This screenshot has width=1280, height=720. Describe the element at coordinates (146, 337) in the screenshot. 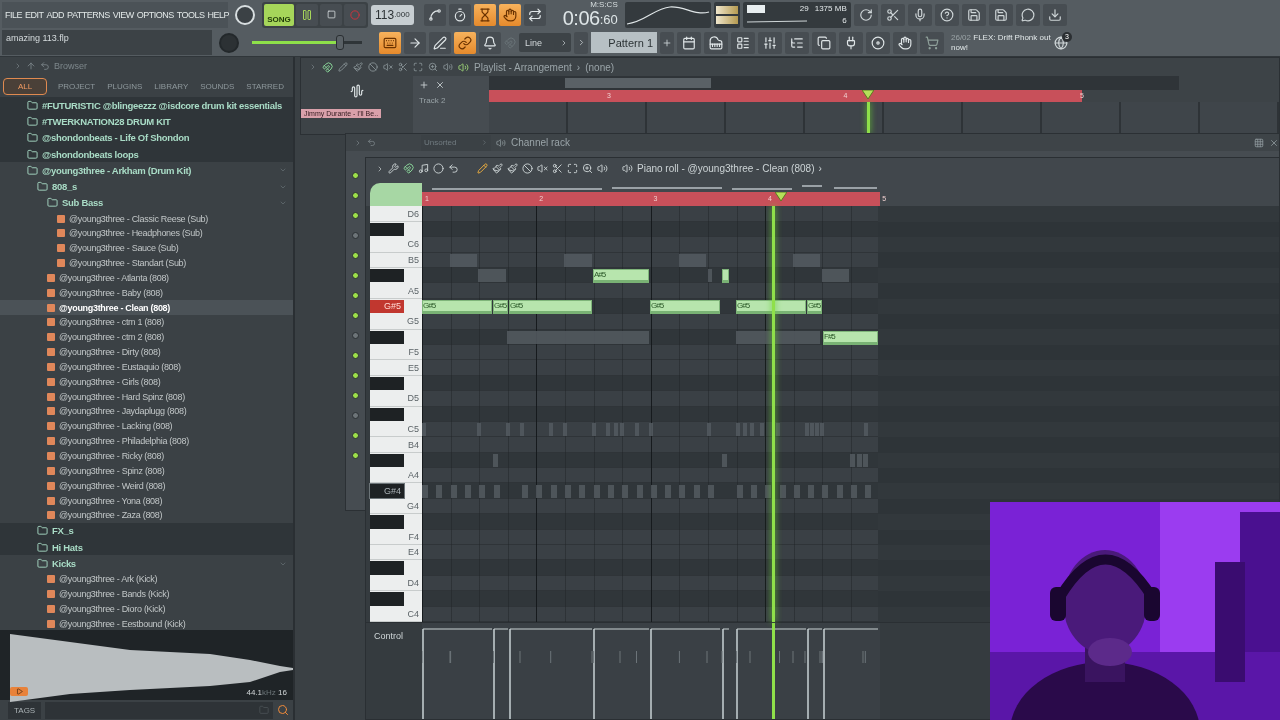

I see `sample-item: @young3three - ctm 2 (808)` at that location.